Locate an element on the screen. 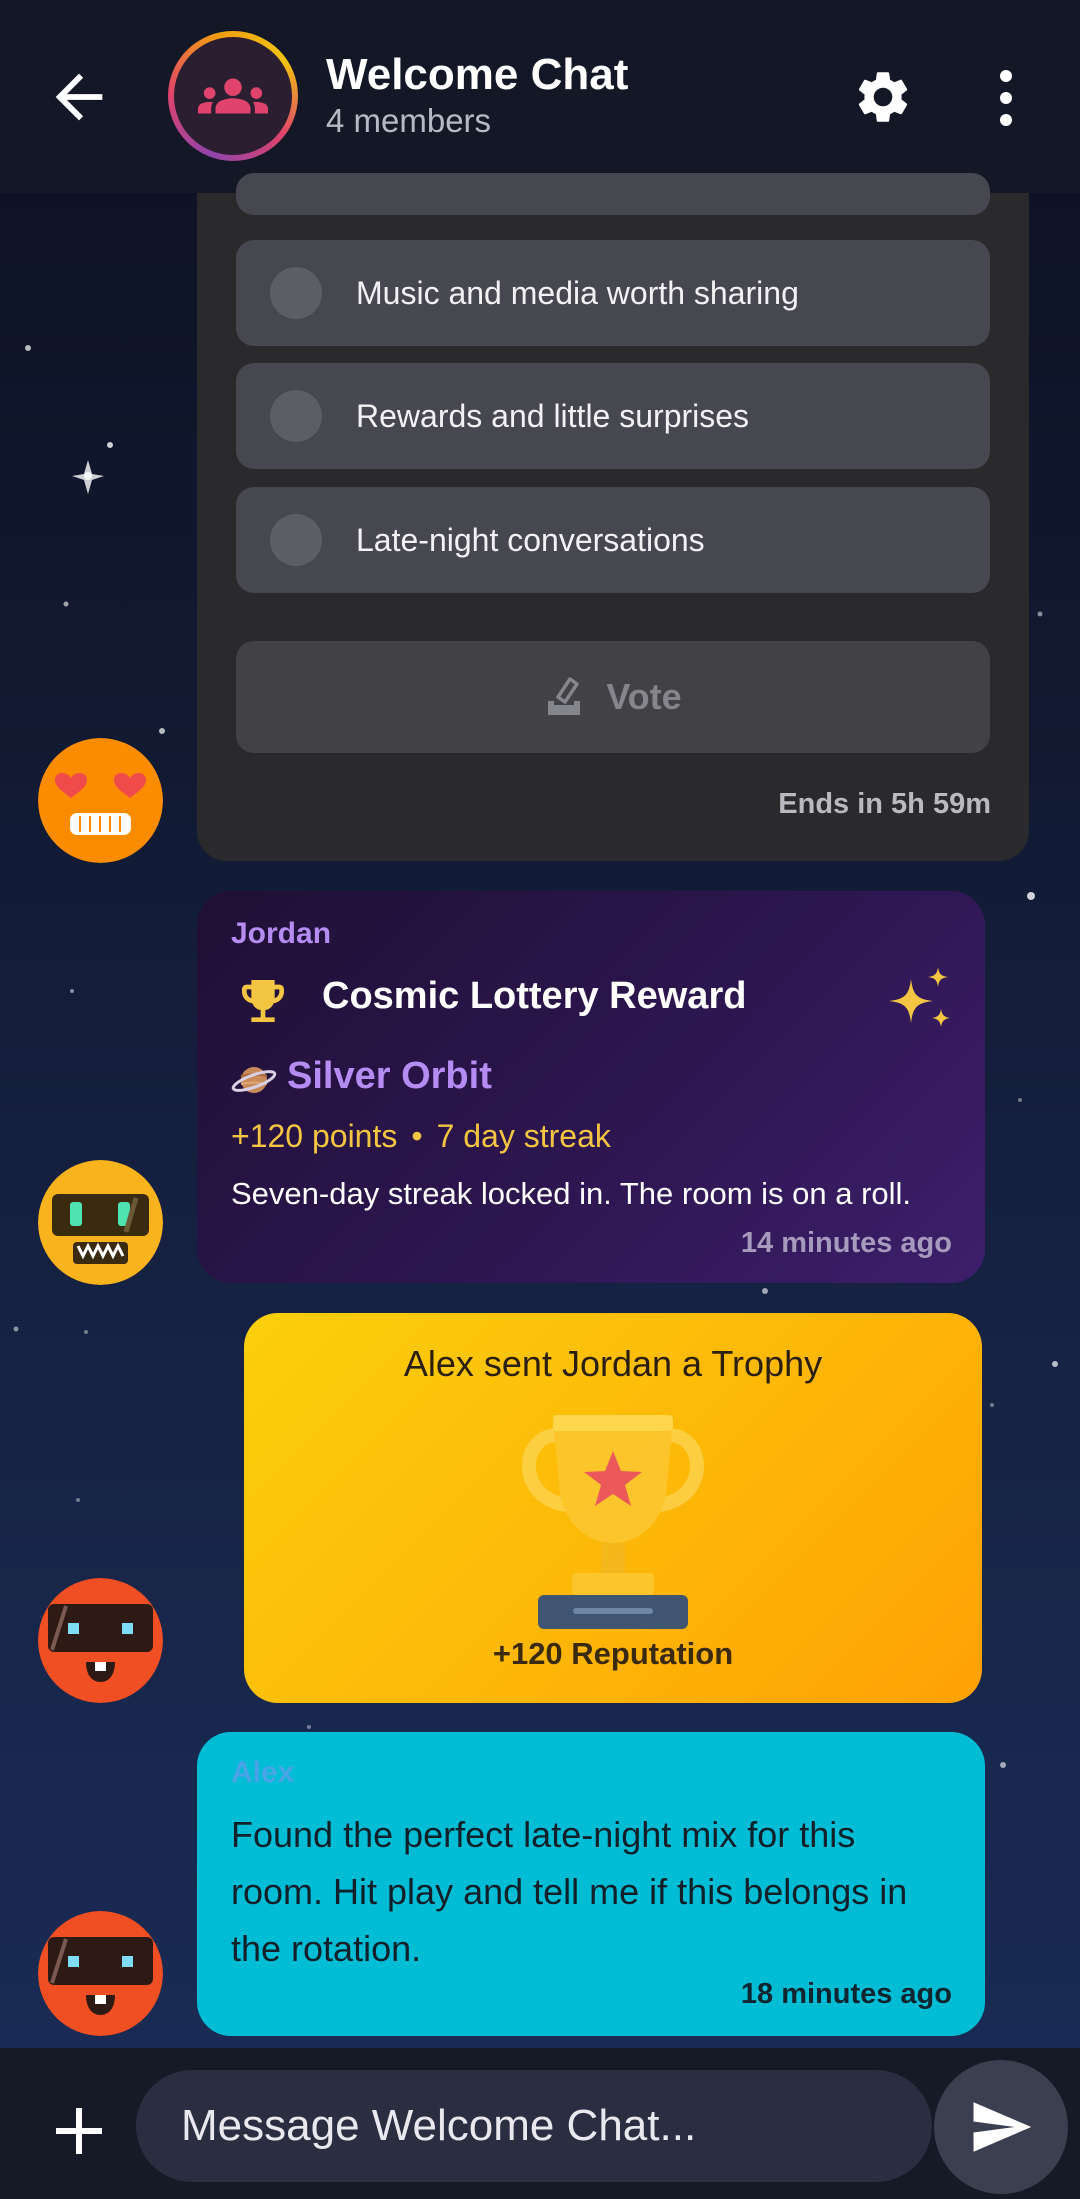 The image size is (1080, 2199). add-attachment-button is located at coordinates (79, 2131).